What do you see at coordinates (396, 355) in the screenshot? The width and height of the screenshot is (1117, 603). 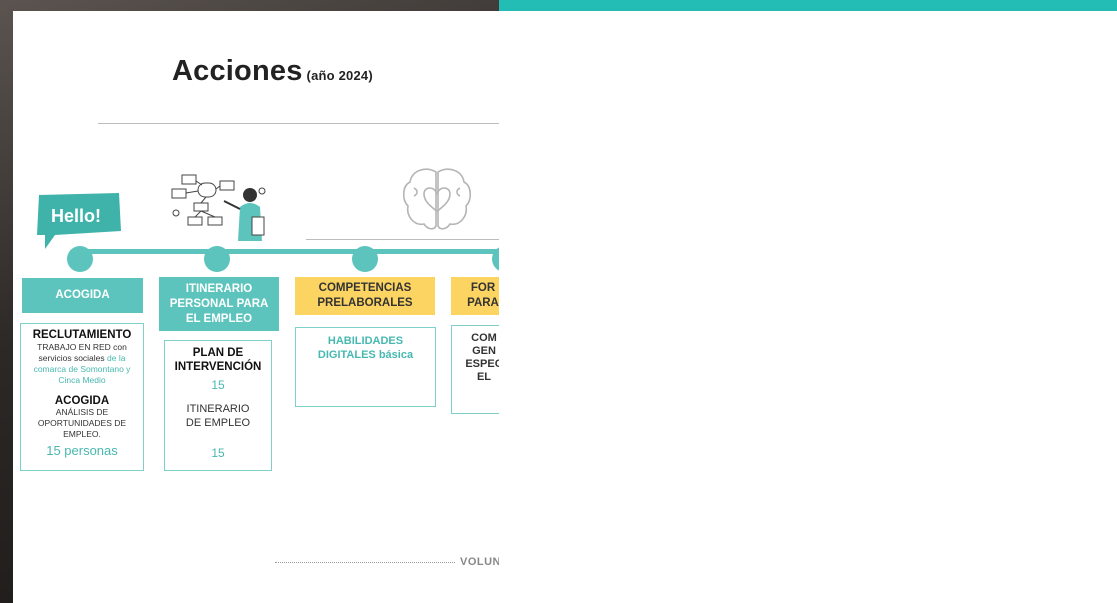 I see `text-part: básica` at bounding box center [396, 355].